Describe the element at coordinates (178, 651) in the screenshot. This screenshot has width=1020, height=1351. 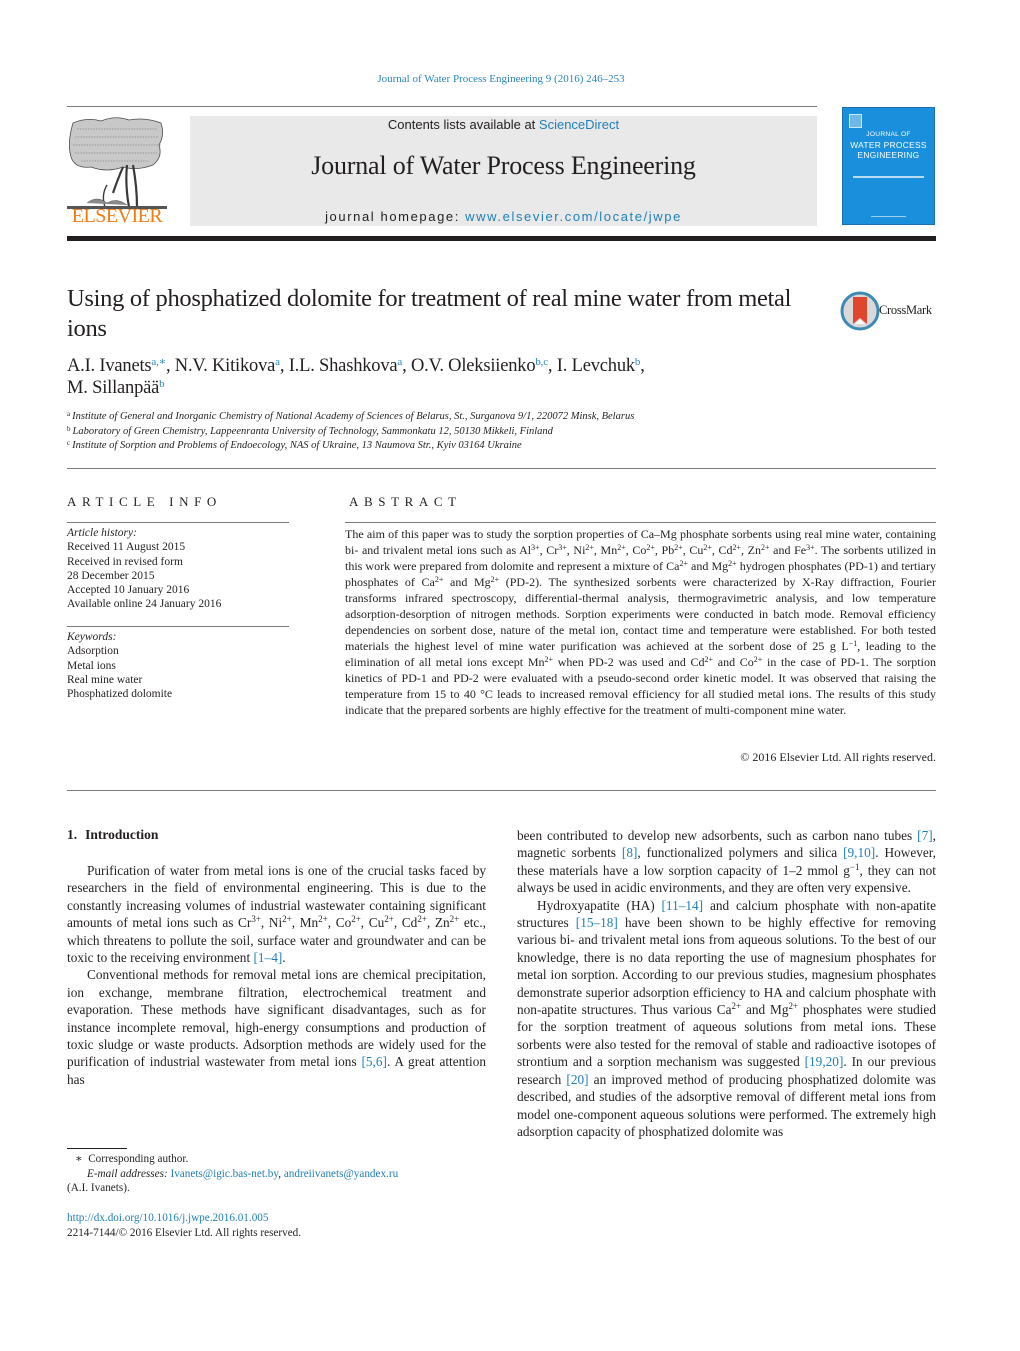
I see `keyword: Adsorption` at that location.